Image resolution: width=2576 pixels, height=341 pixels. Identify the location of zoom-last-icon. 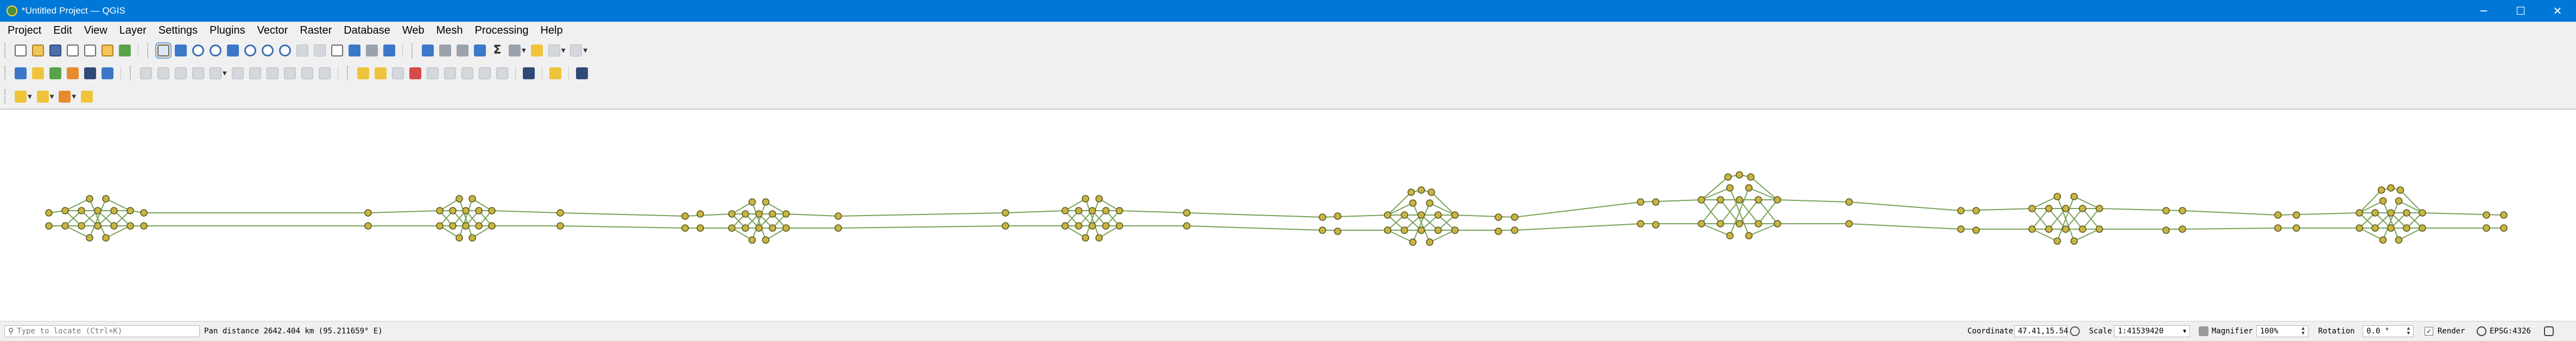
(302, 50).